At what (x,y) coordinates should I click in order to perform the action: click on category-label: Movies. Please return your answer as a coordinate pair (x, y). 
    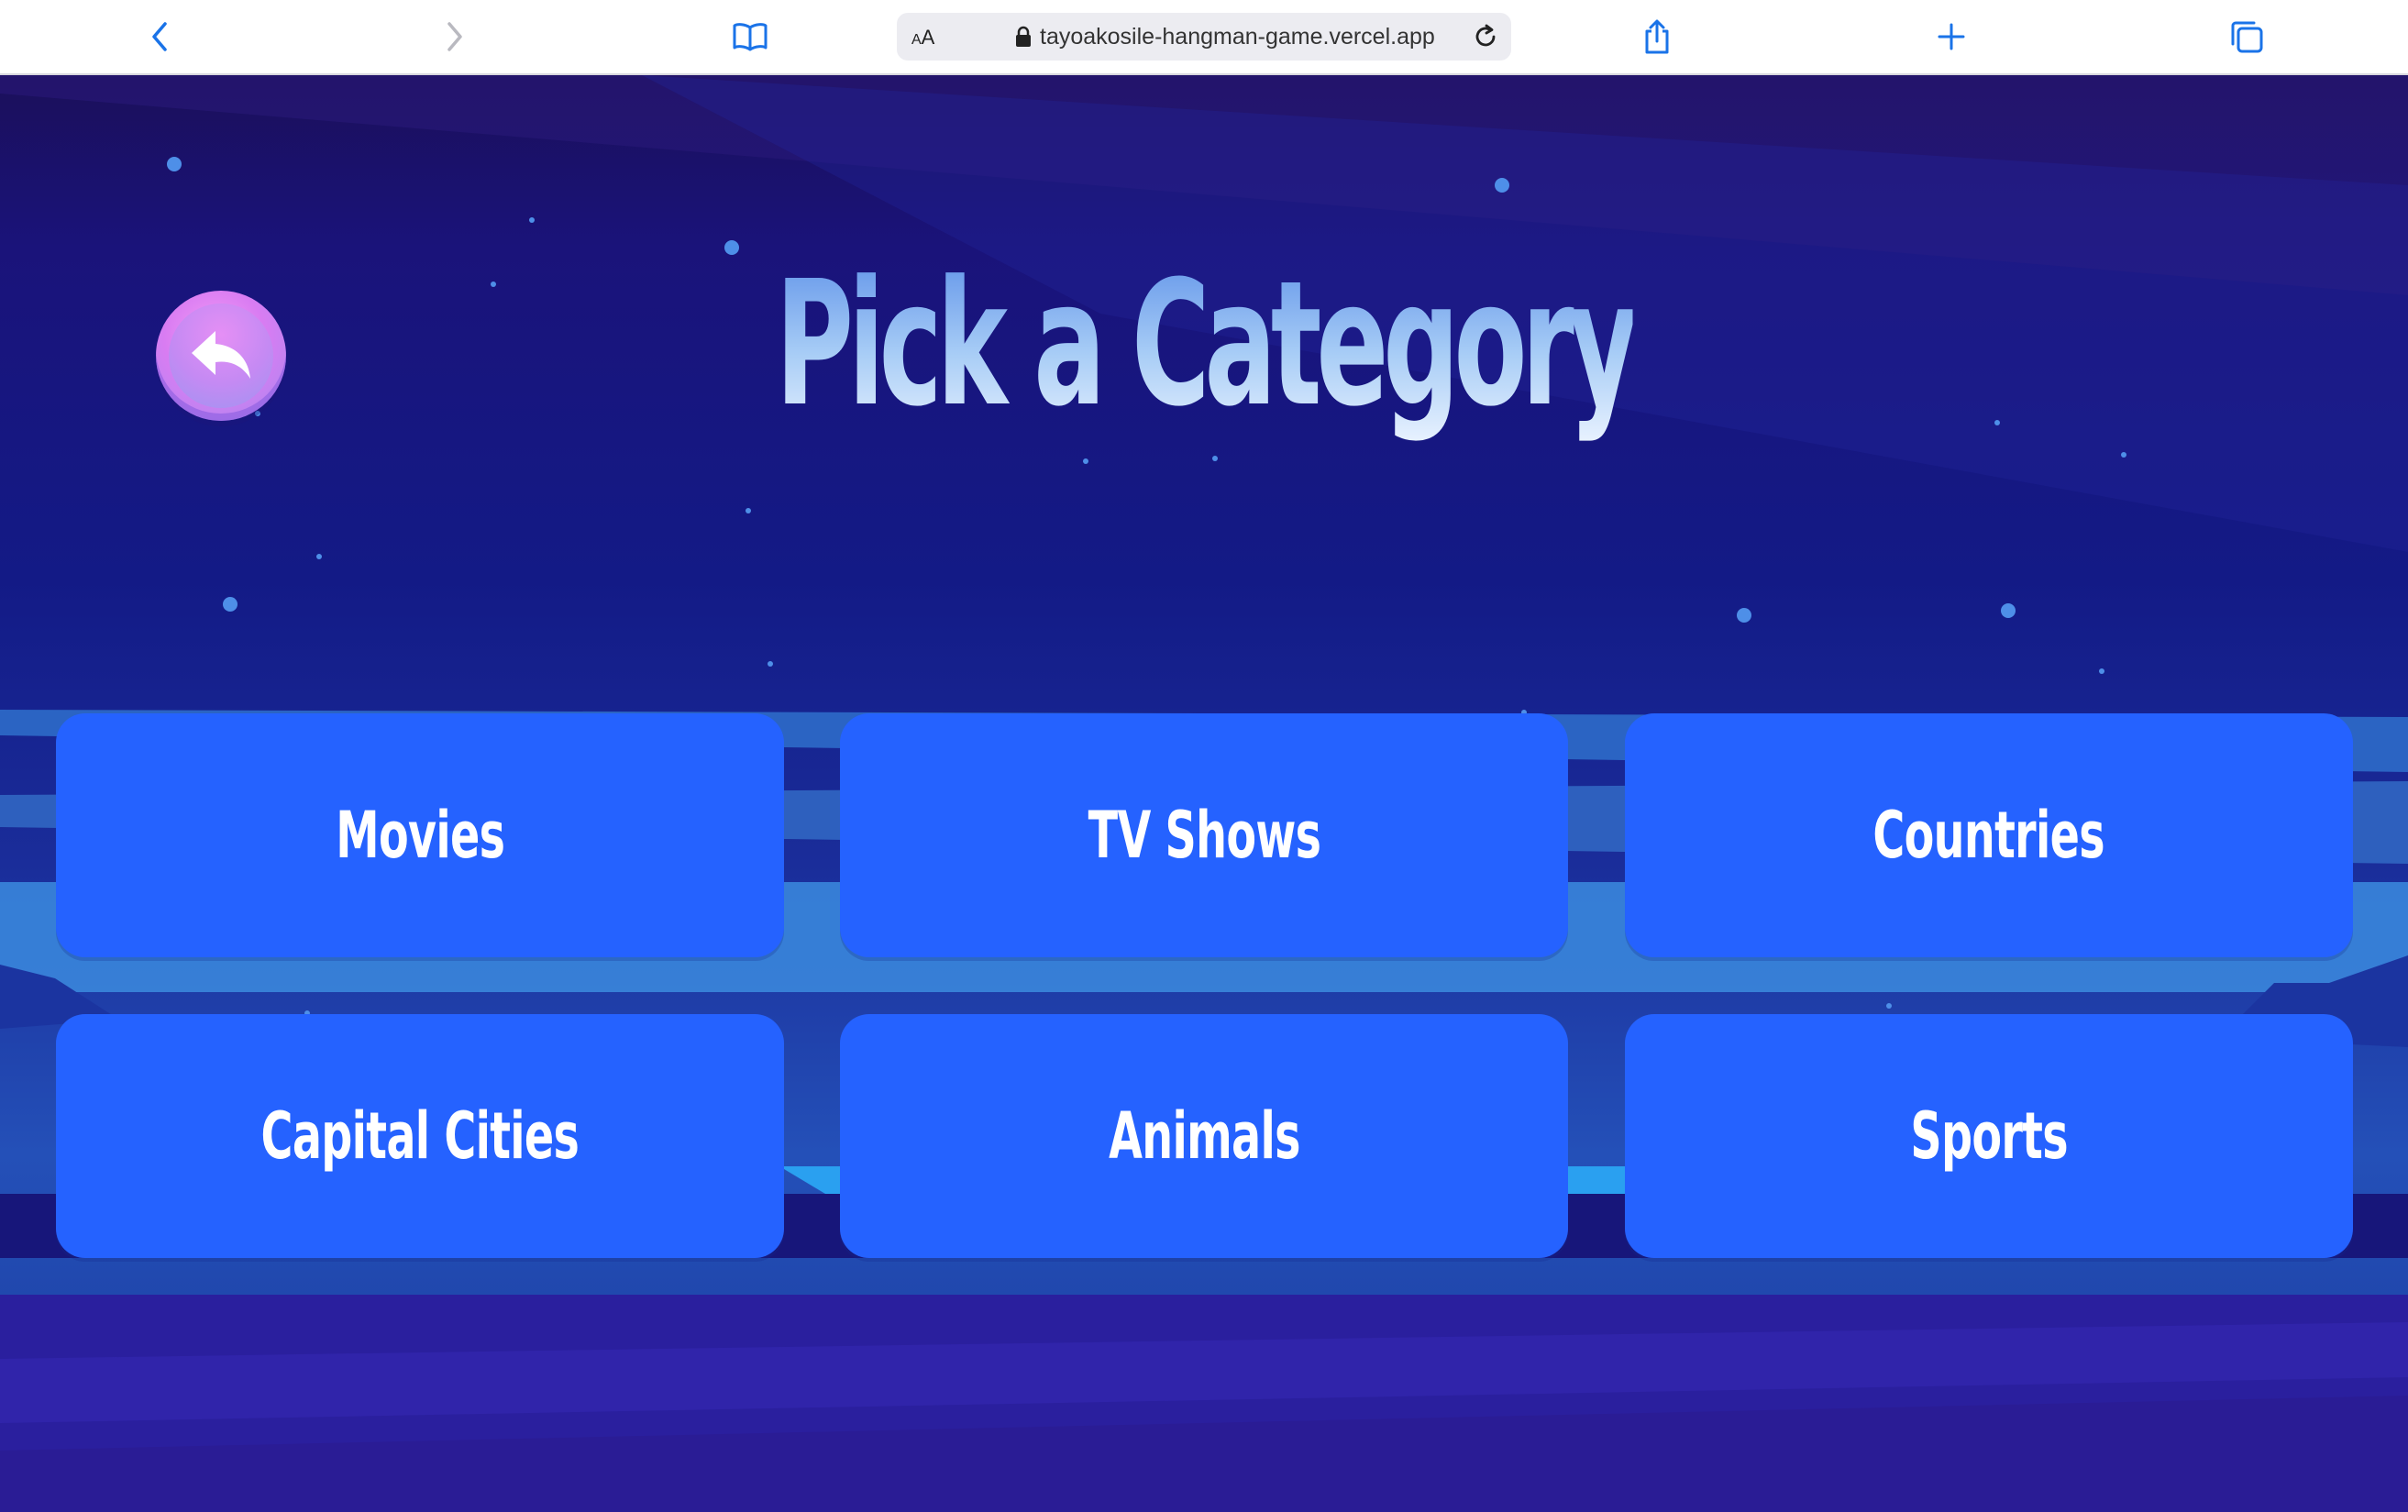
    Looking at the image, I should click on (420, 835).